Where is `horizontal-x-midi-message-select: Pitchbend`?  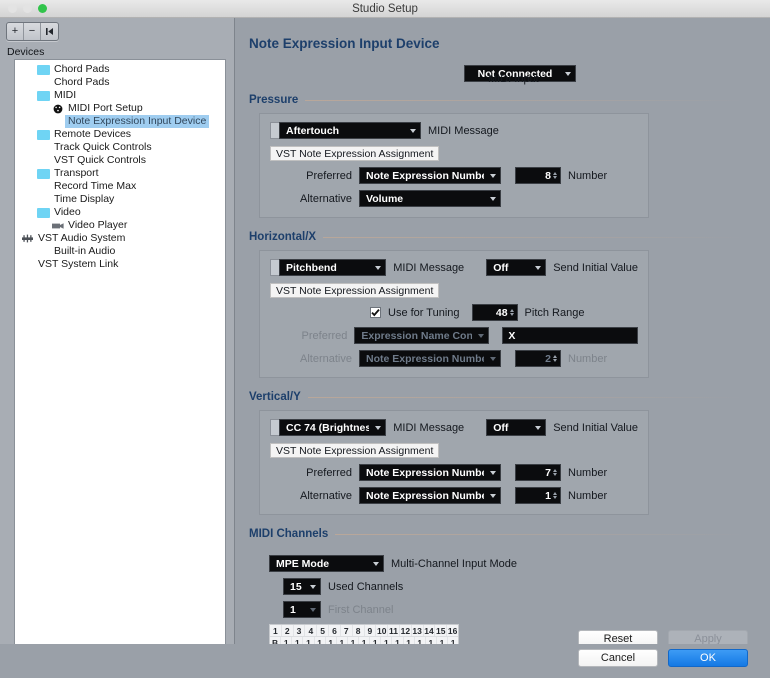
horizontal-x-midi-message-select: Pitchbend is located at coordinates (333, 267).